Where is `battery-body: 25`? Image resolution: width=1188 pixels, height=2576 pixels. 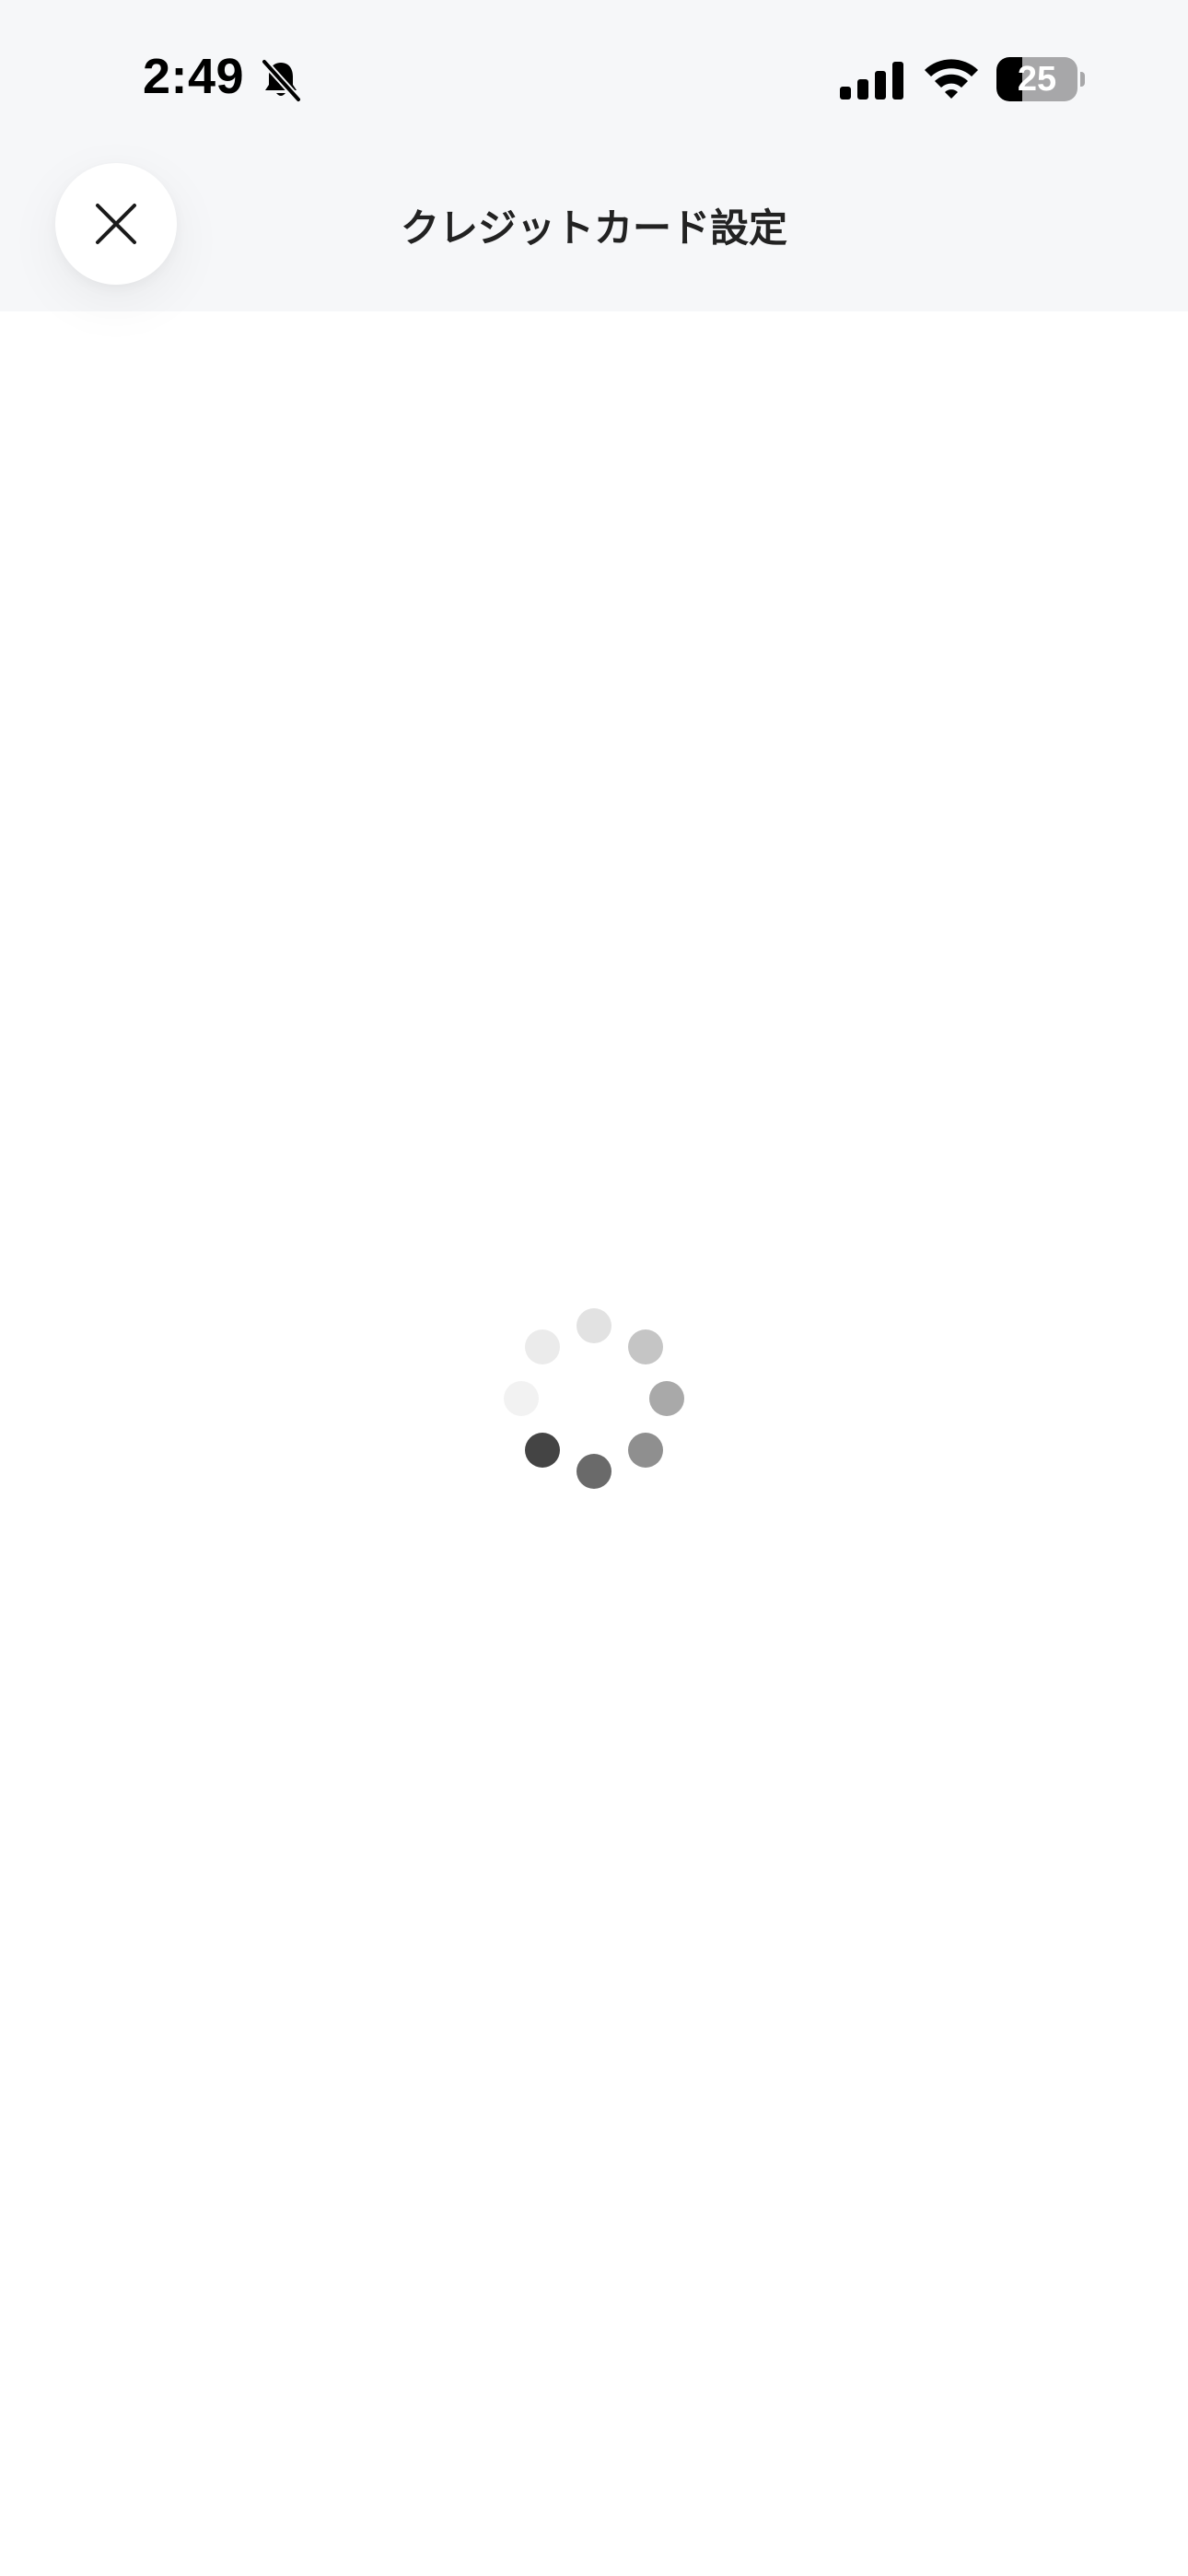
battery-body: 25 is located at coordinates (1036, 79).